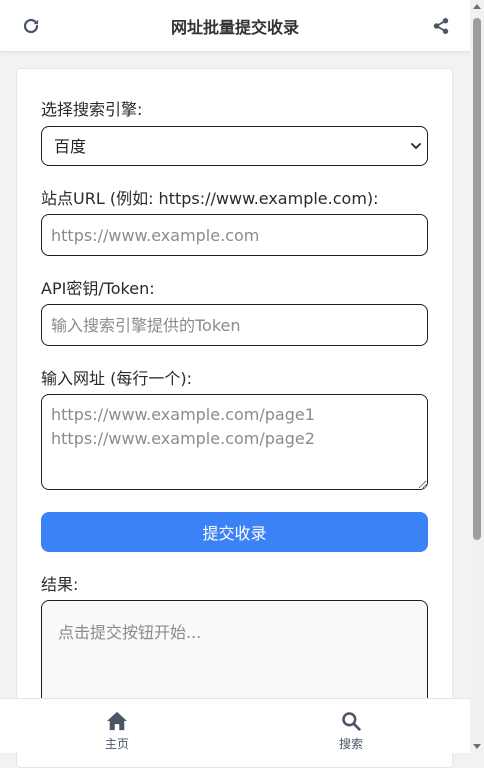 The height and width of the screenshot is (768, 484). Describe the element at coordinates (351, 731) in the screenshot. I see `nav-item-search: 搜索` at that location.